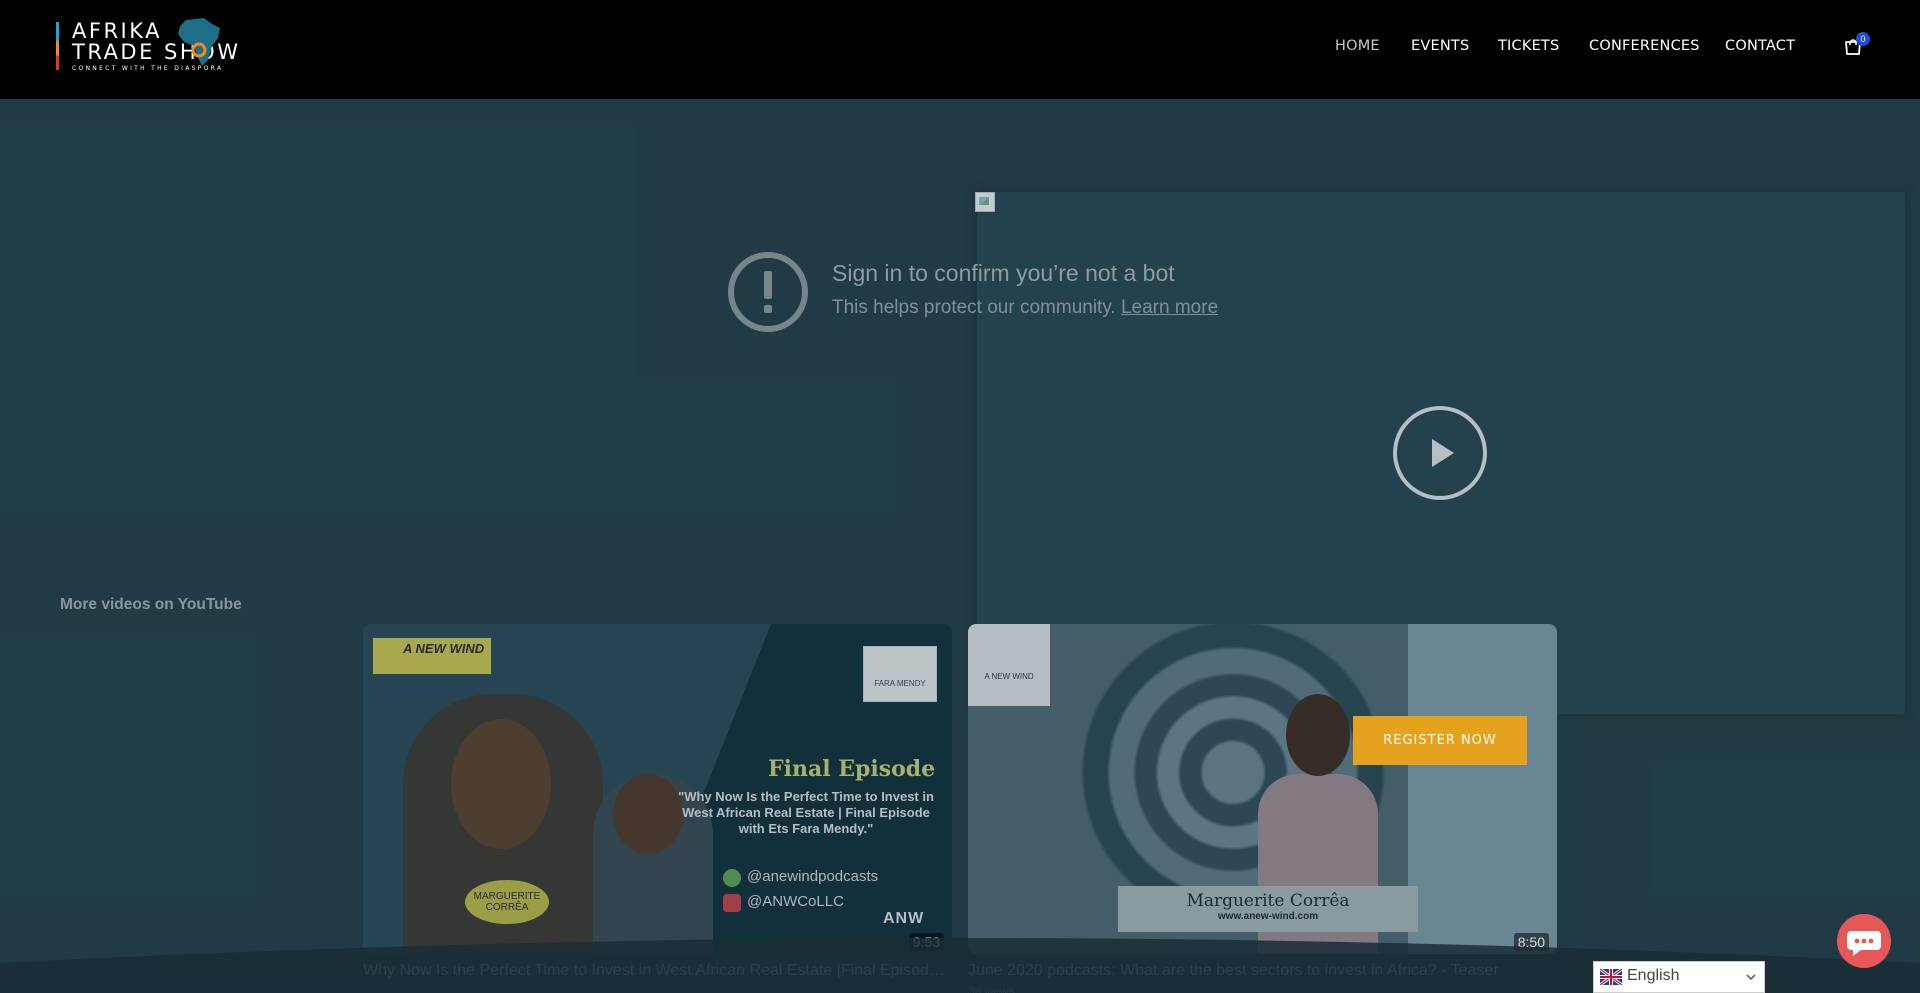 The image size is (1920, 993). What do you see at coordinates (1440, 740) in the screenshot?
I see `register-now-button: REGISTER NOW` at bounding box center [1440, 740].